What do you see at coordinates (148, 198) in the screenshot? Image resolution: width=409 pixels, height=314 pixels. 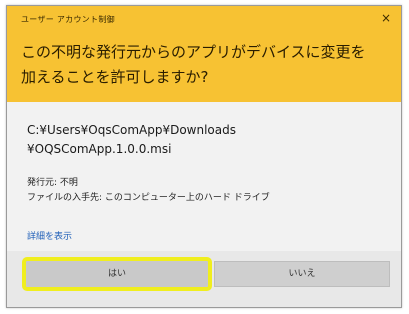 I see `file-origin-text: ファイルの入手先: このコンピューター上のハード ドライブ` at bounding box center [148, 198].